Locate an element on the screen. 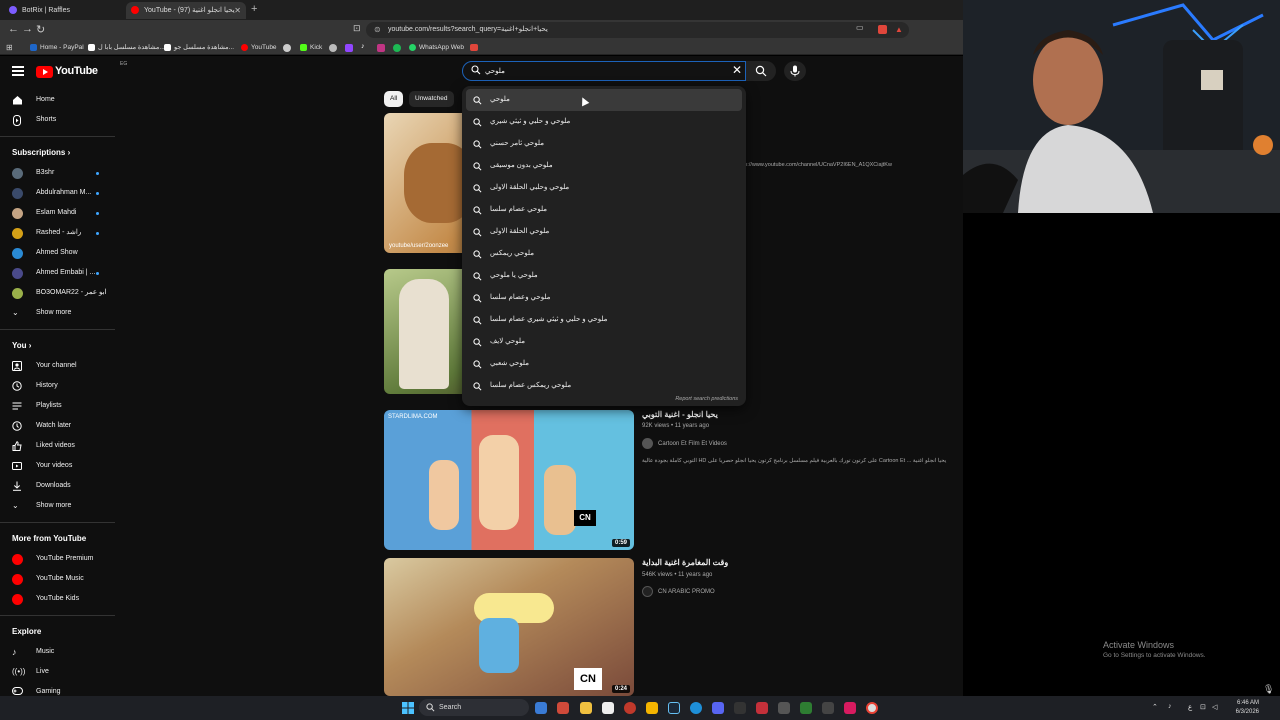 Image resolution: width=1280 pixels, height=720 pixels. bookmark-kick: Kick is located at coordinates (311, 47).